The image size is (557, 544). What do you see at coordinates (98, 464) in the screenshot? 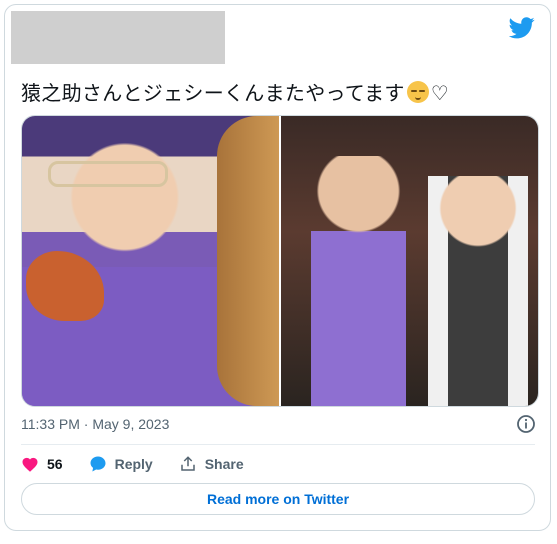
I see `reply-bubble-icon` at bounding box center [98, 464].